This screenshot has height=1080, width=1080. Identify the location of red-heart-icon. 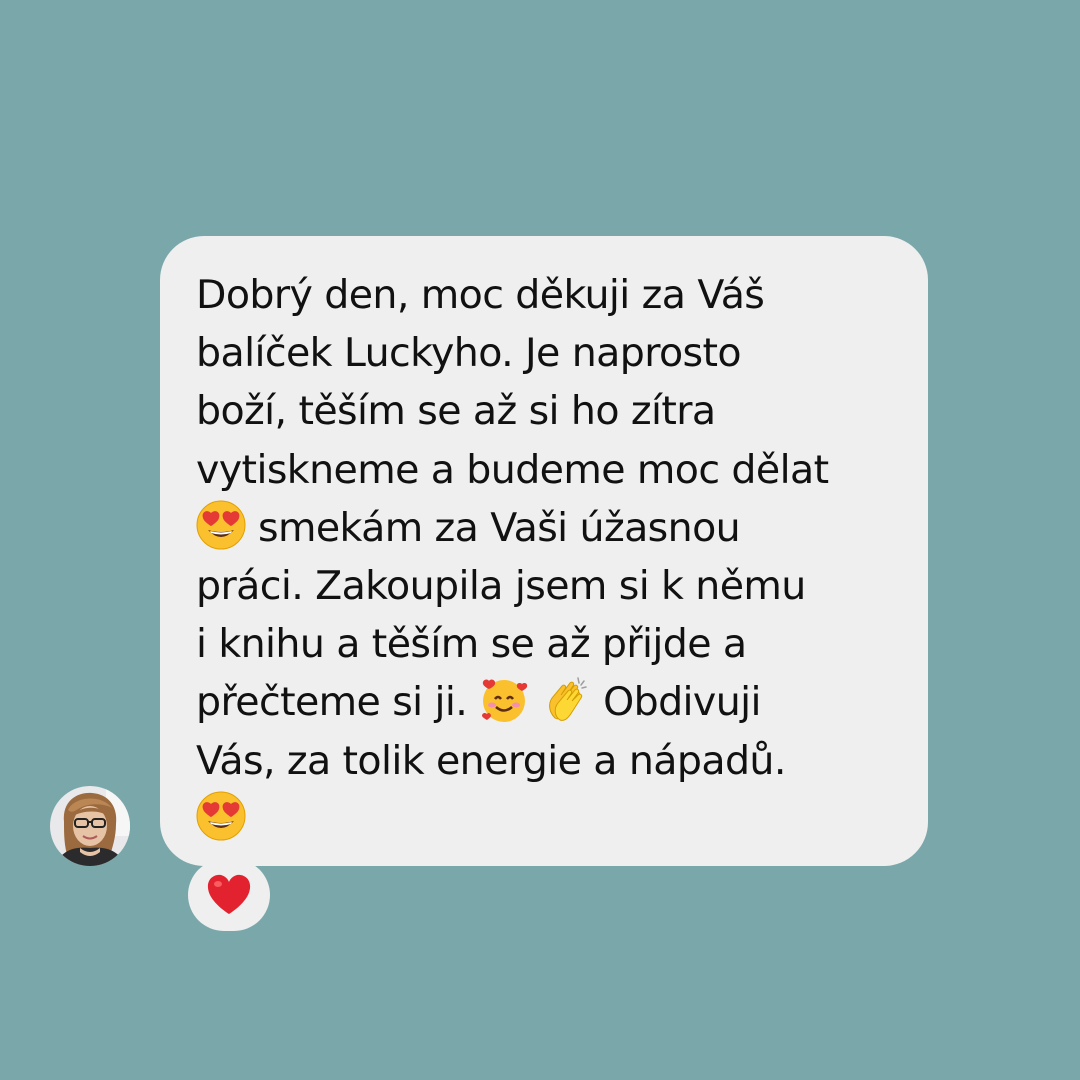
(229, 895).